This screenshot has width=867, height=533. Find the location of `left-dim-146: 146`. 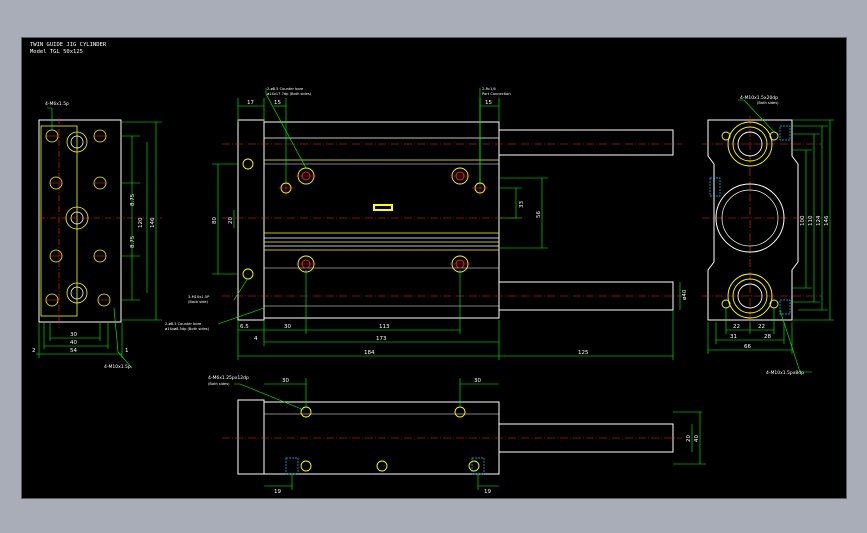

left-dim-146: 146 is located at coordinates (153, 222).